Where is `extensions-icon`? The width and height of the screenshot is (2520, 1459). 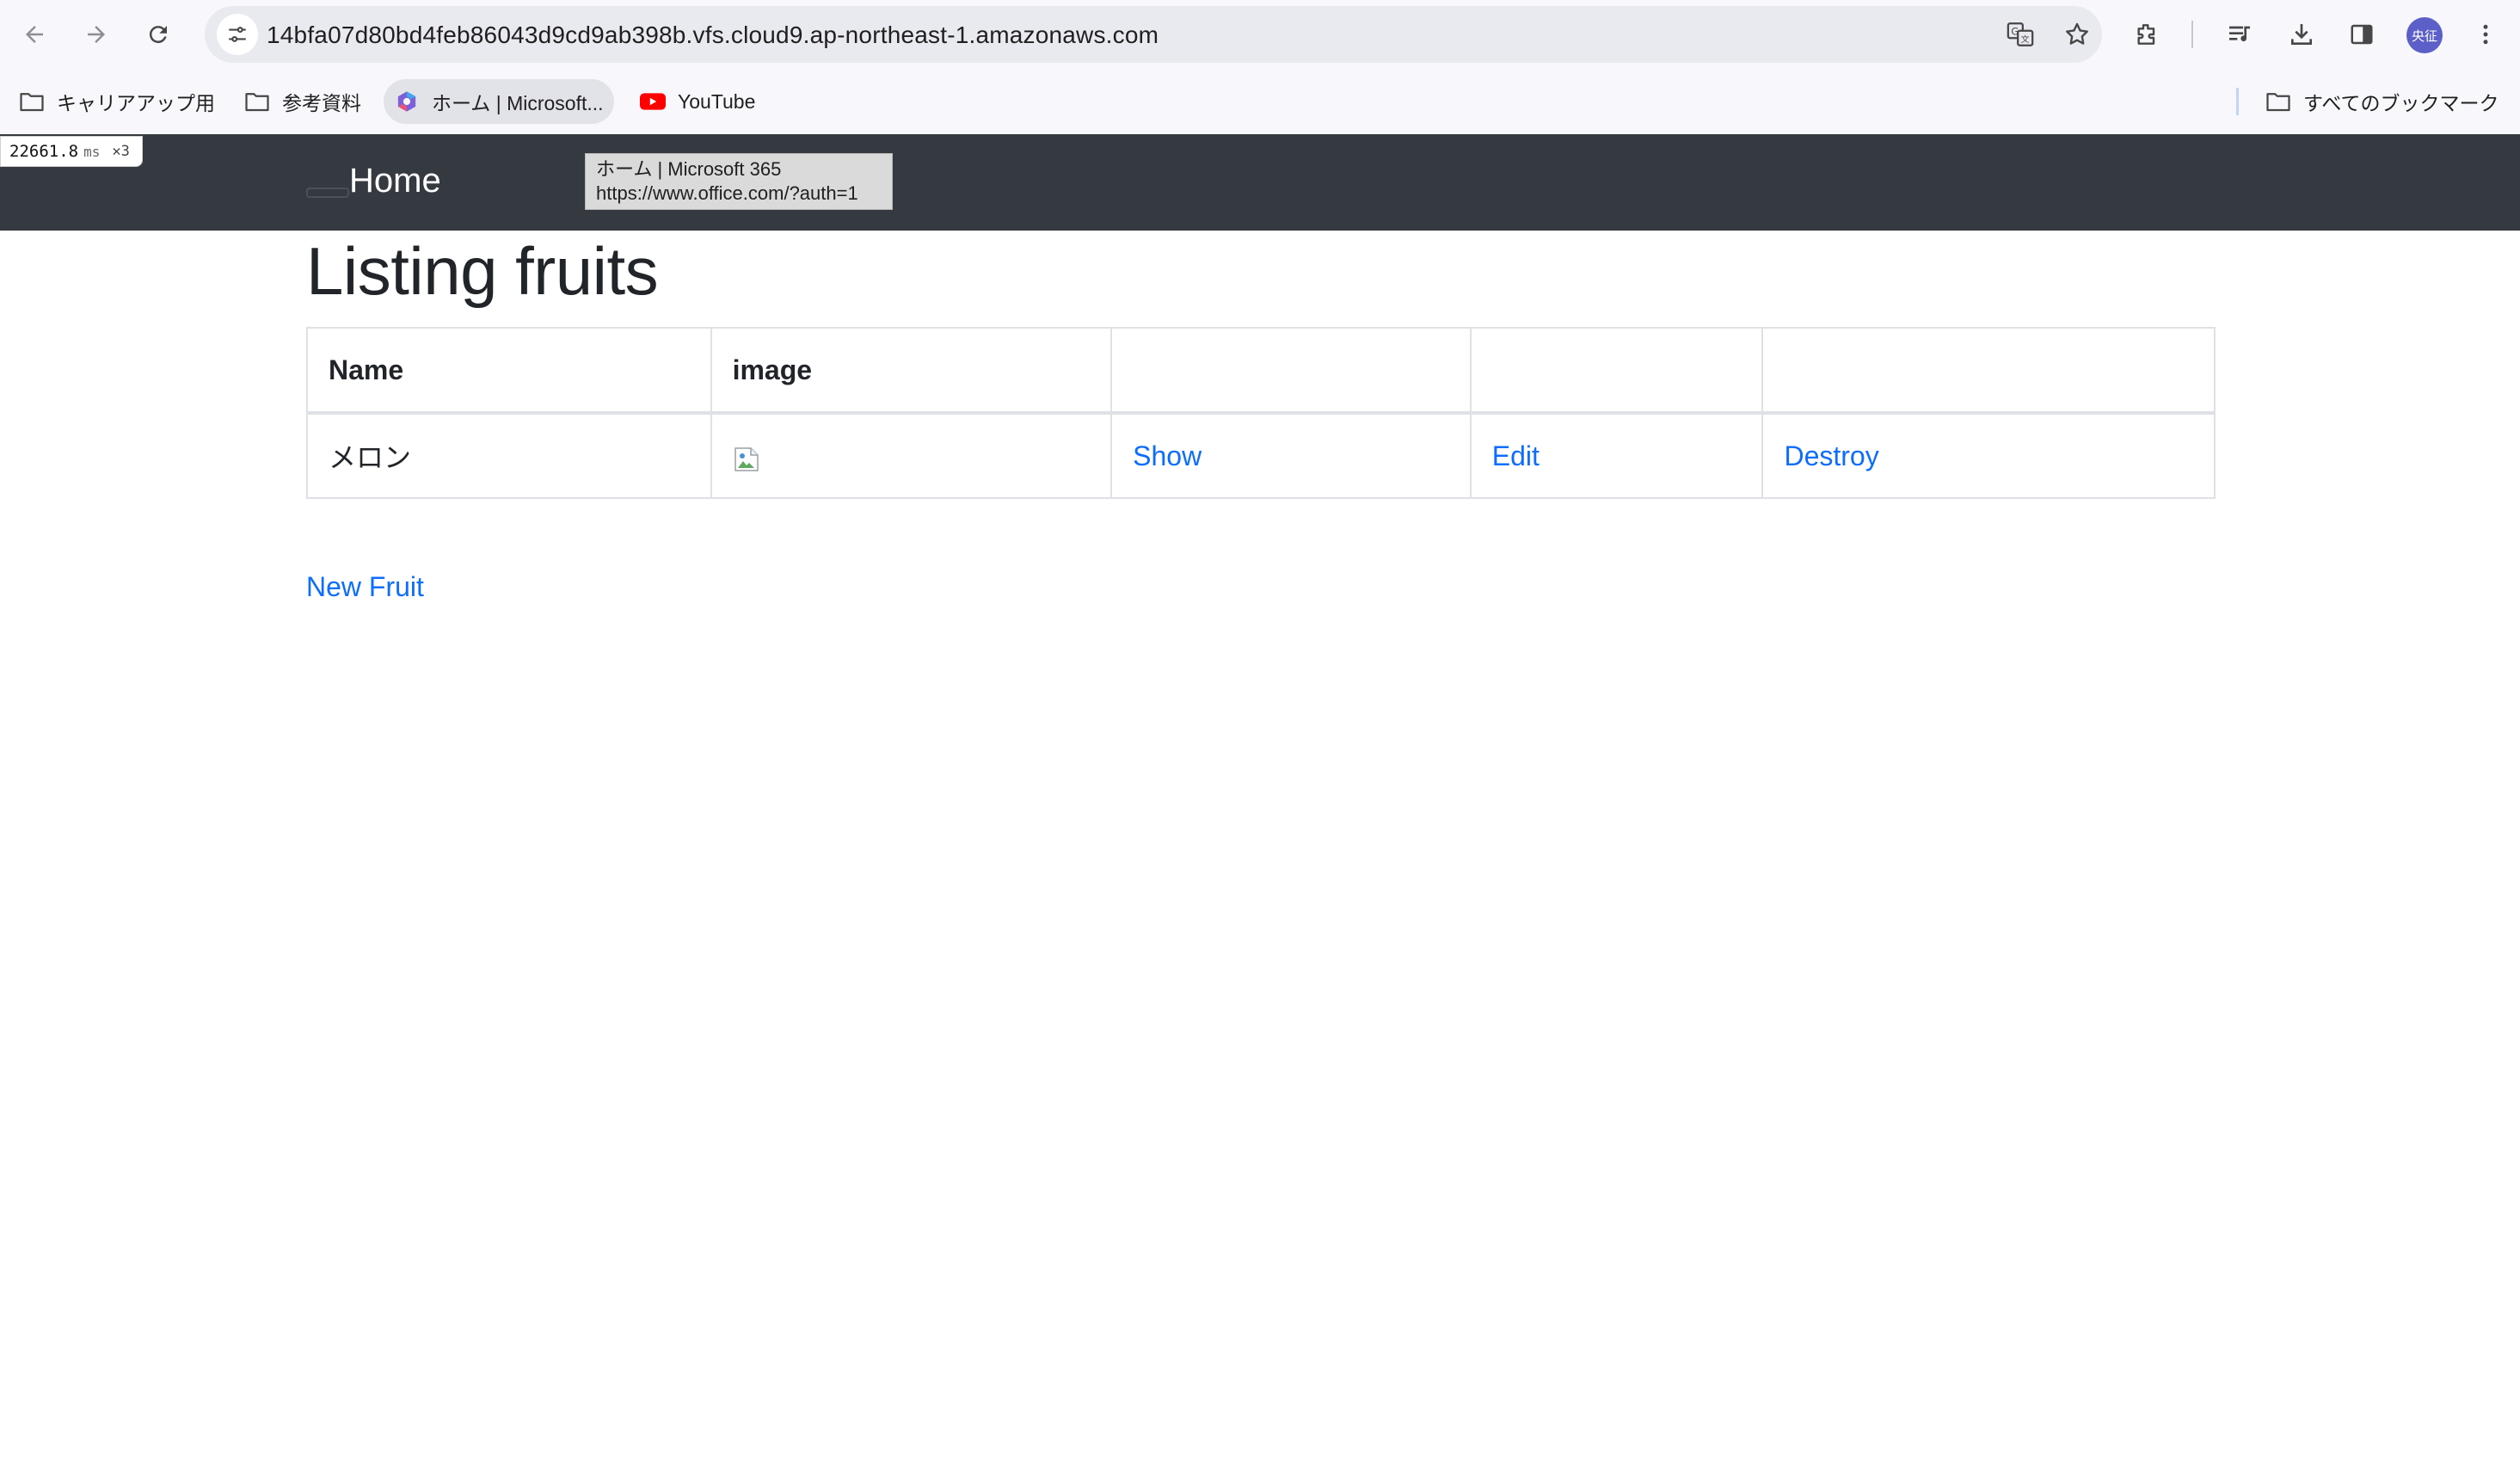 extensions-icon is located at coordinates (2147, 34).